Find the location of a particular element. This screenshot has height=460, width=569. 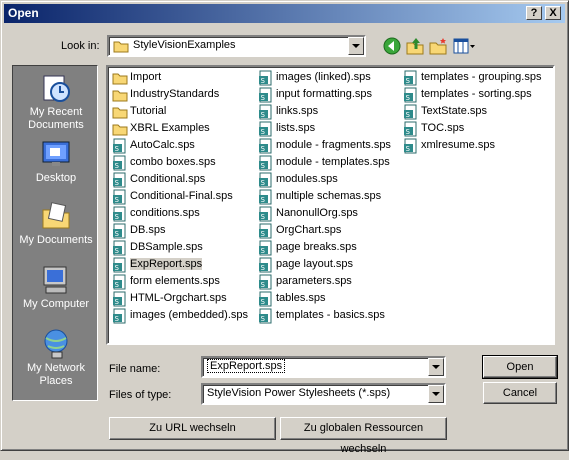

file-name: module - templates.sps is located at coordinates (333, 162).